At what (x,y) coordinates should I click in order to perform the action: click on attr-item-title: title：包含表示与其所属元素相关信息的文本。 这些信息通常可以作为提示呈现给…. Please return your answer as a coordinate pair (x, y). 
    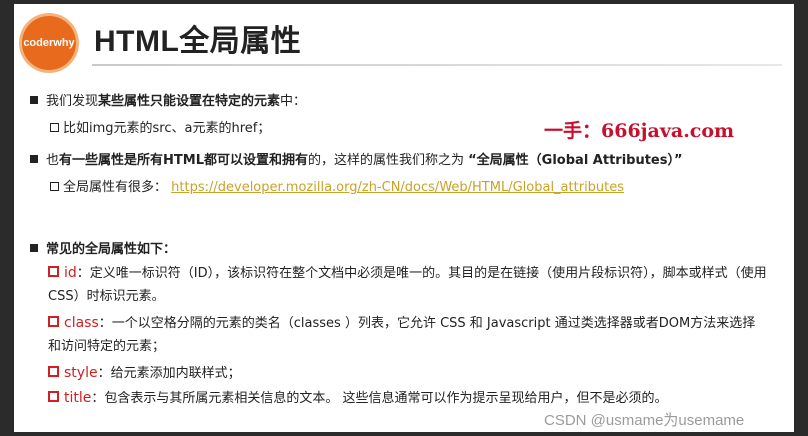
    Looking at the image, I should click on (408, 398).